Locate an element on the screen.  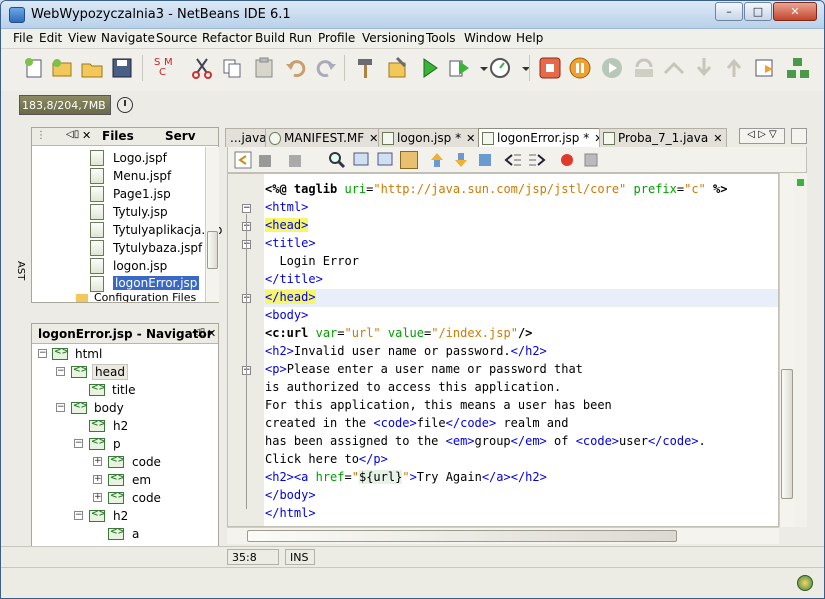
step-down-icon is located at coordinates (704, 68).